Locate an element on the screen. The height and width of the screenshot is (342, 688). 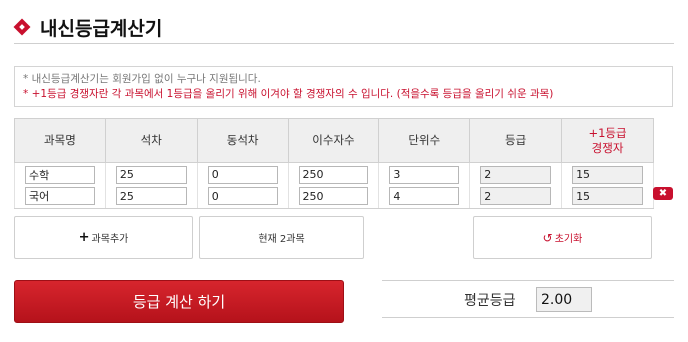
reset-label: 초기화 is located at coordinates (568, 239).